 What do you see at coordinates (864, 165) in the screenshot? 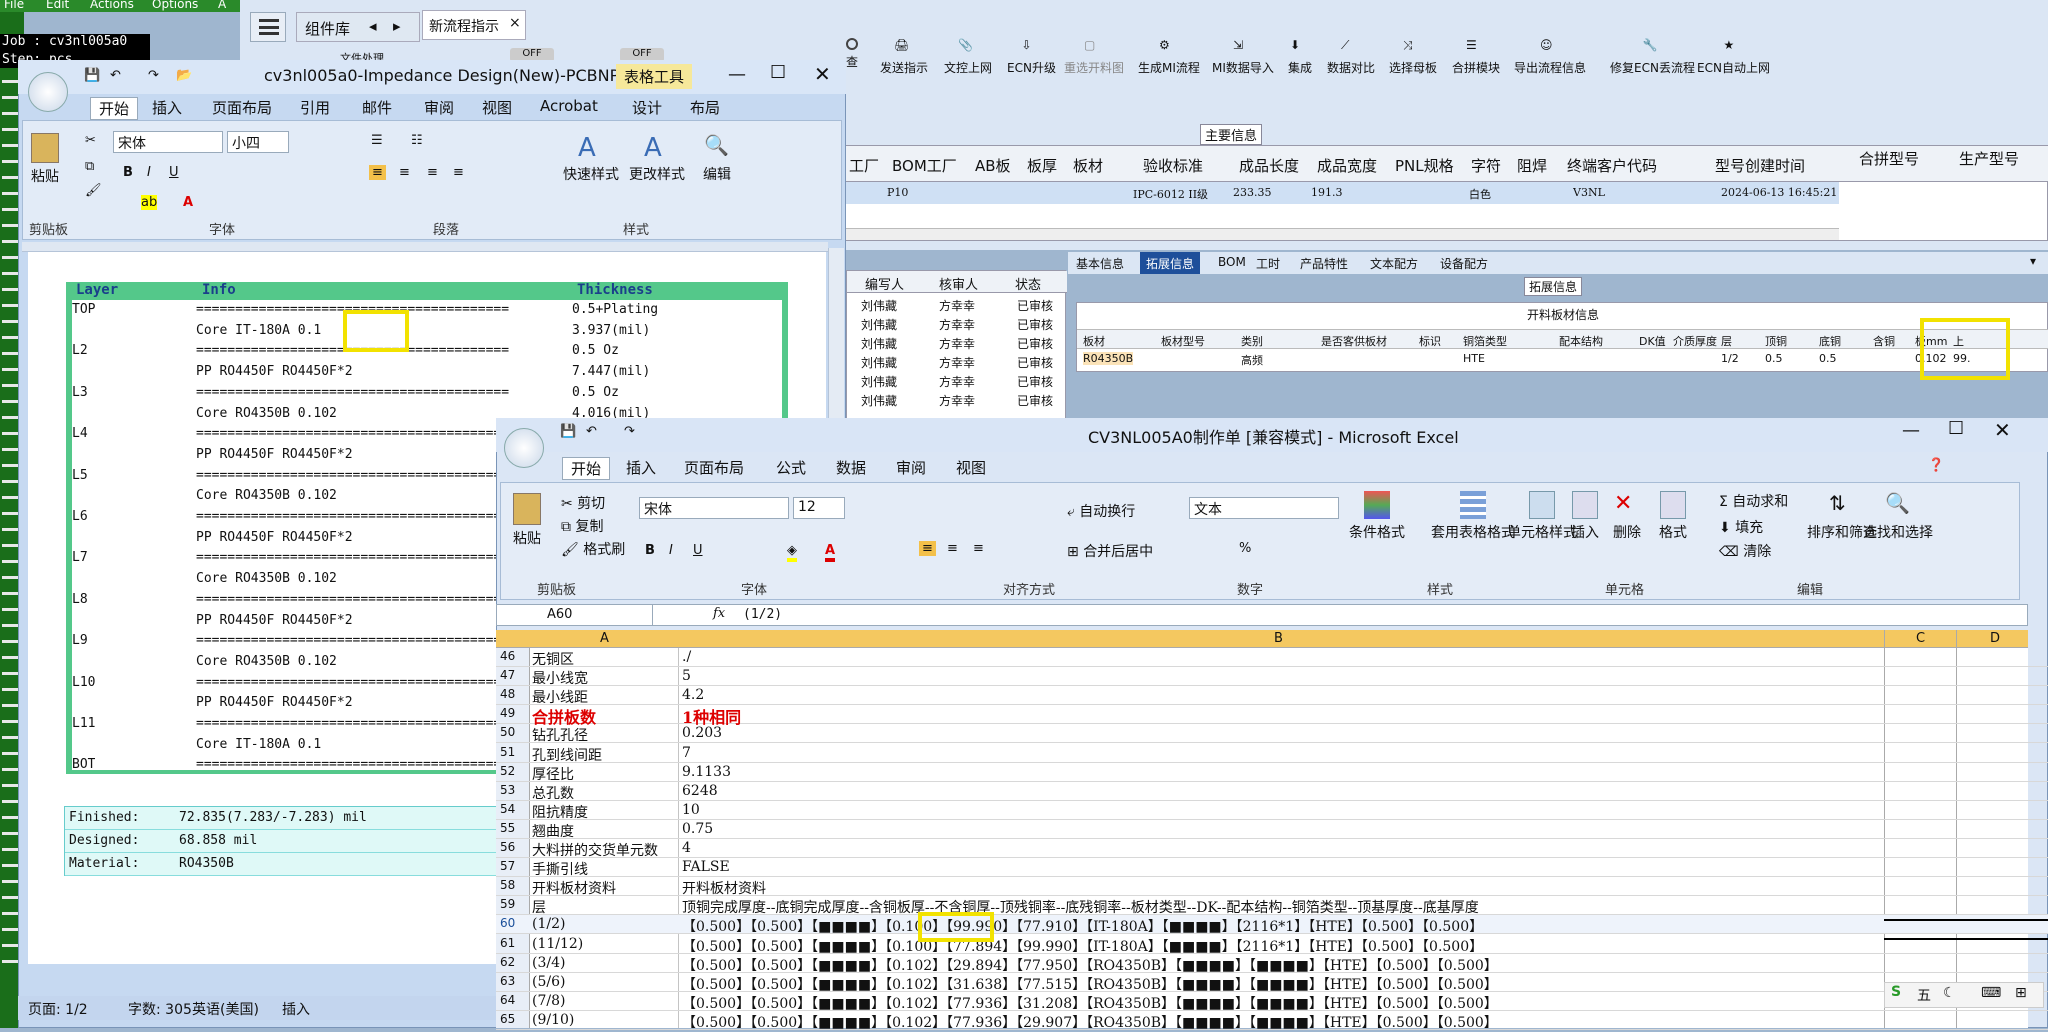
I see `col-factory: 工厂` at bounding box center [864, 165].